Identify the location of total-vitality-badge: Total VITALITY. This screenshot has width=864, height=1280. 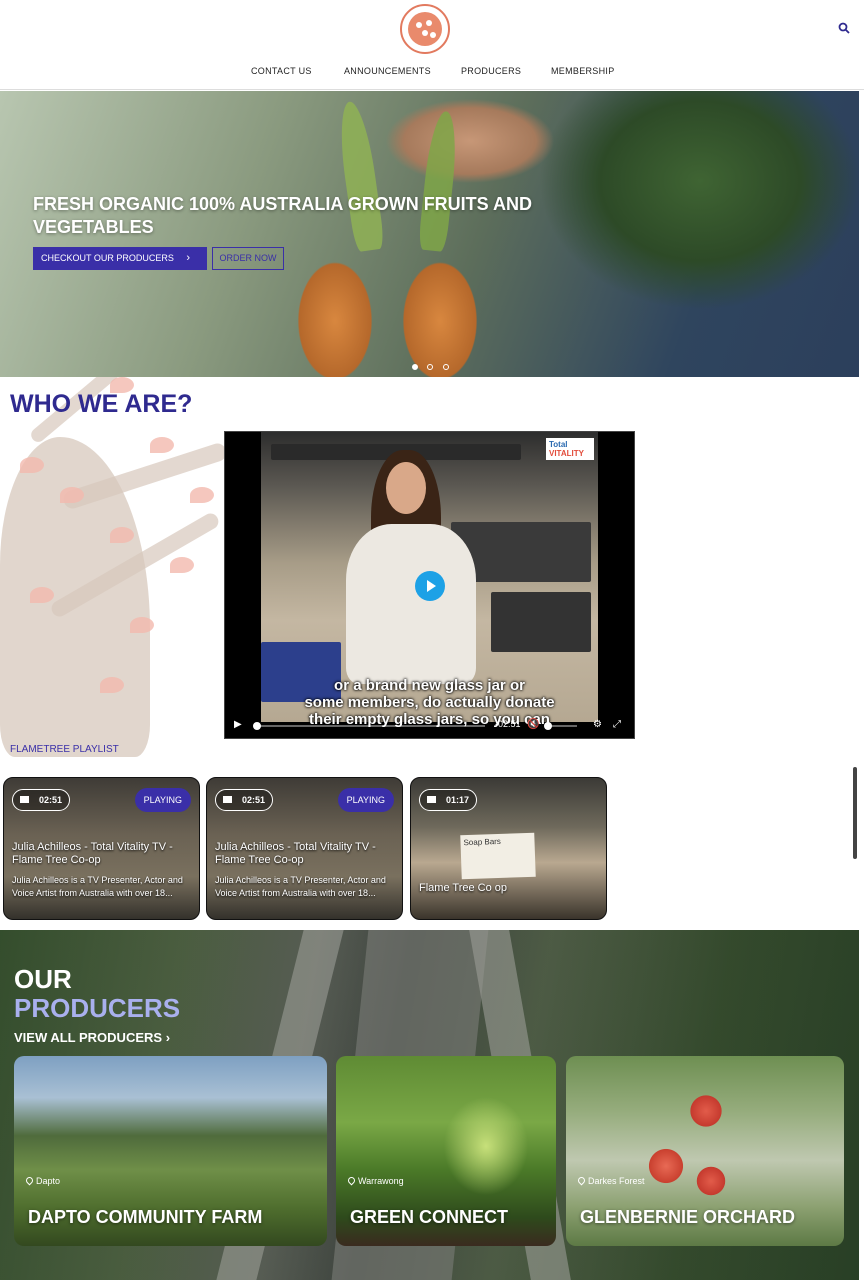
(570, 449).